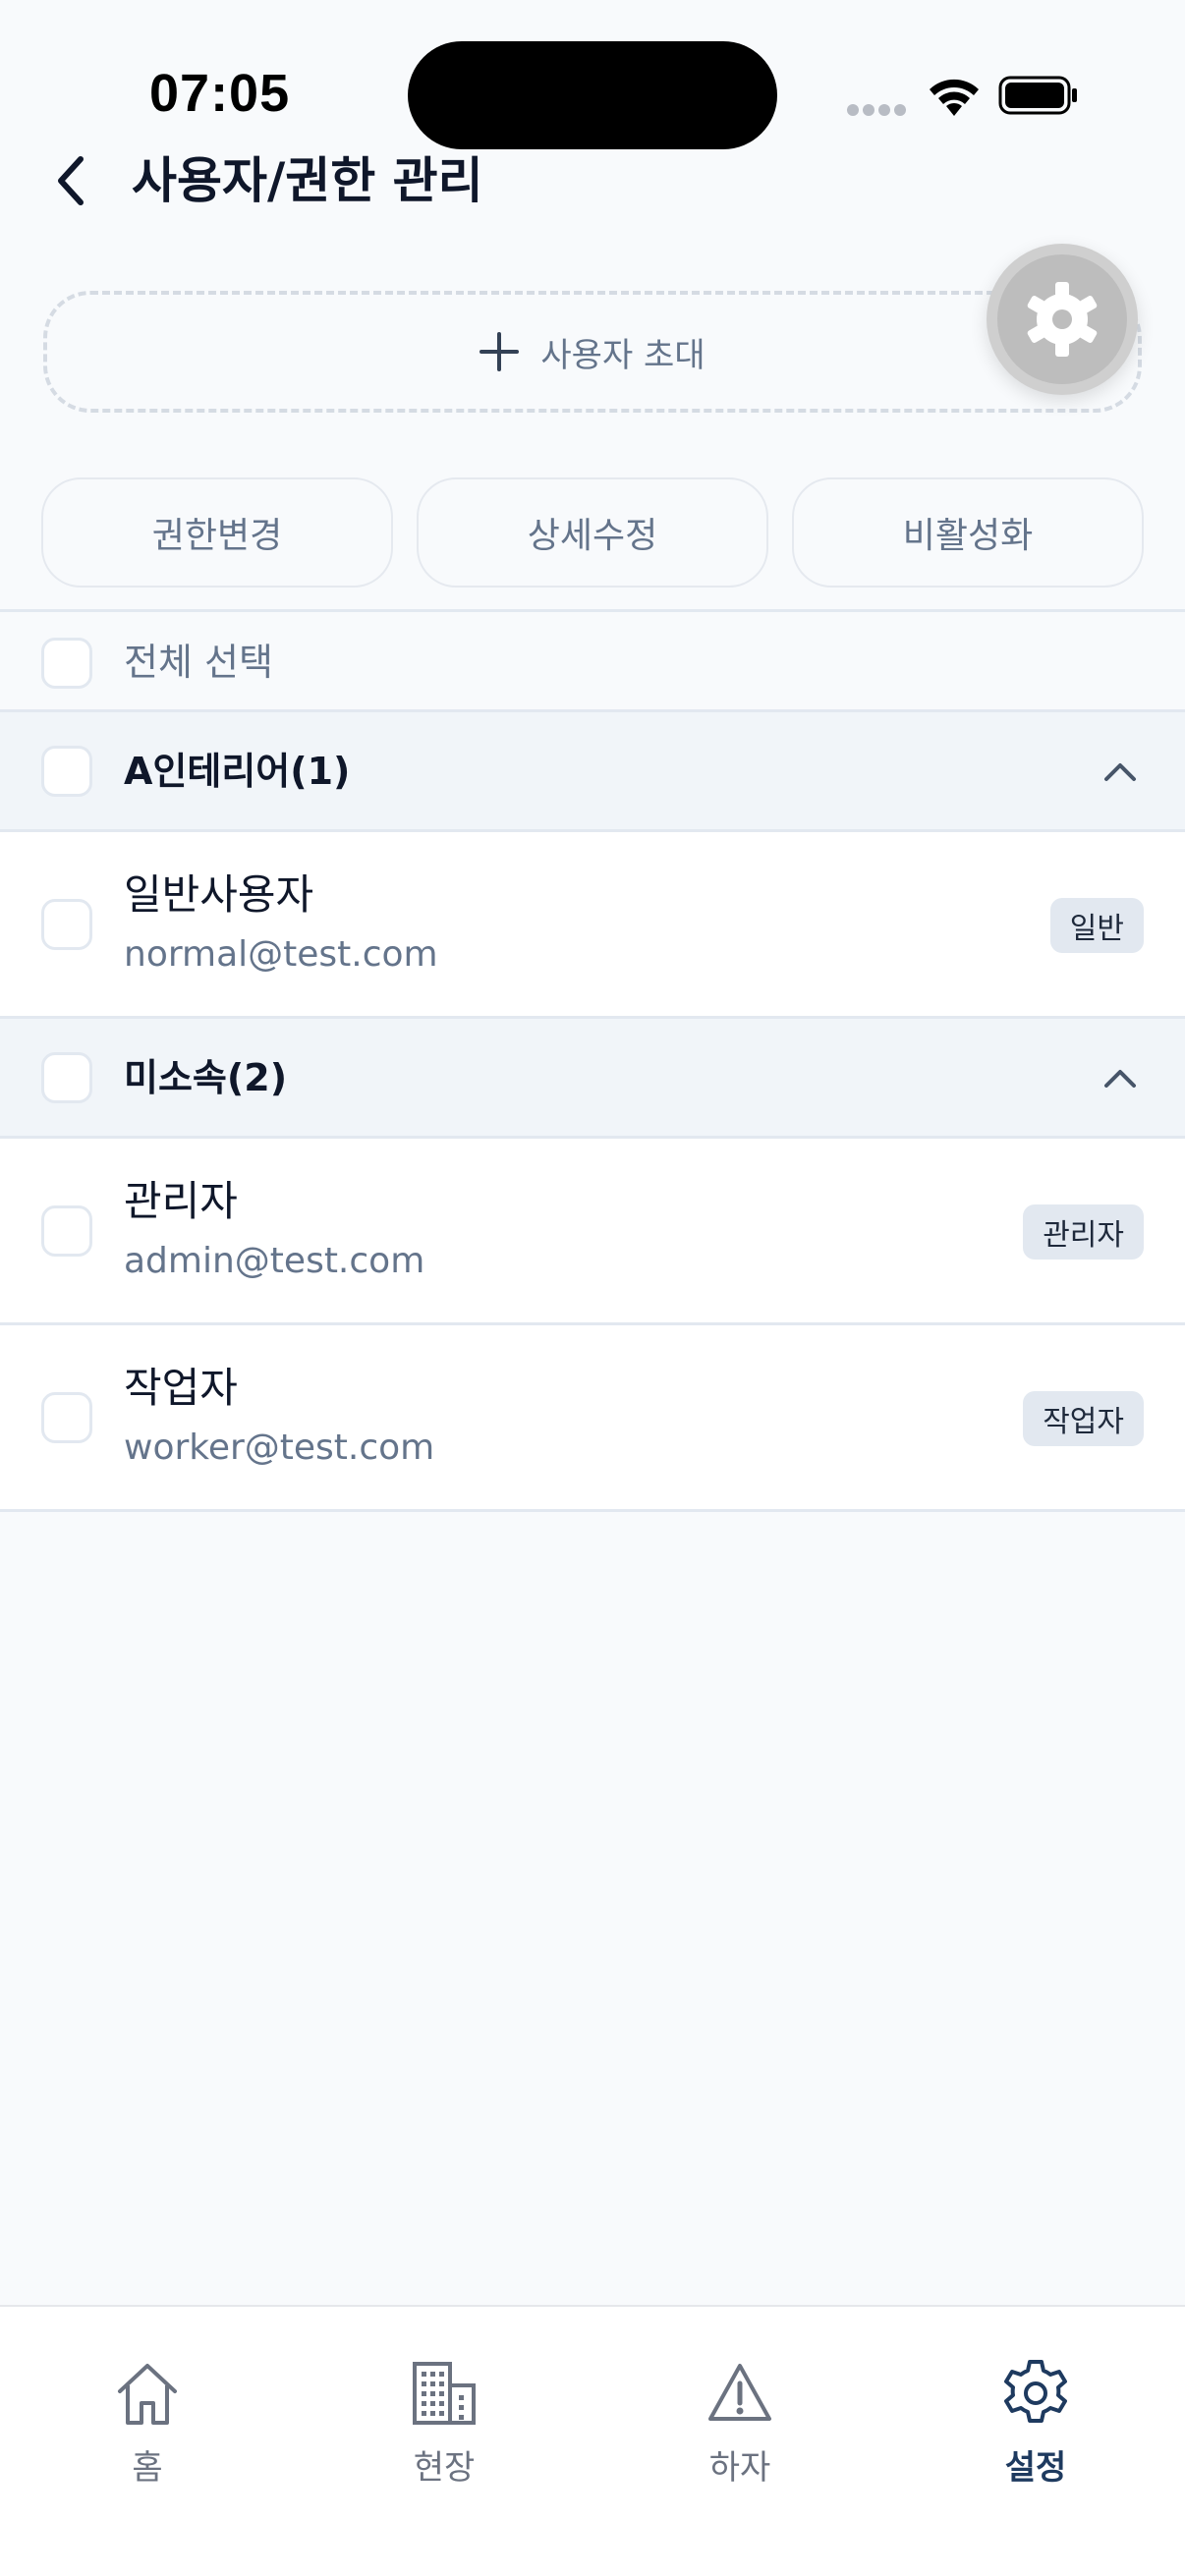 Image resolution: width=1185 pixels, height=2576 pixels. I want to click on user-row: 관리자 admin@test.com 관리자, so click(592, 1232).